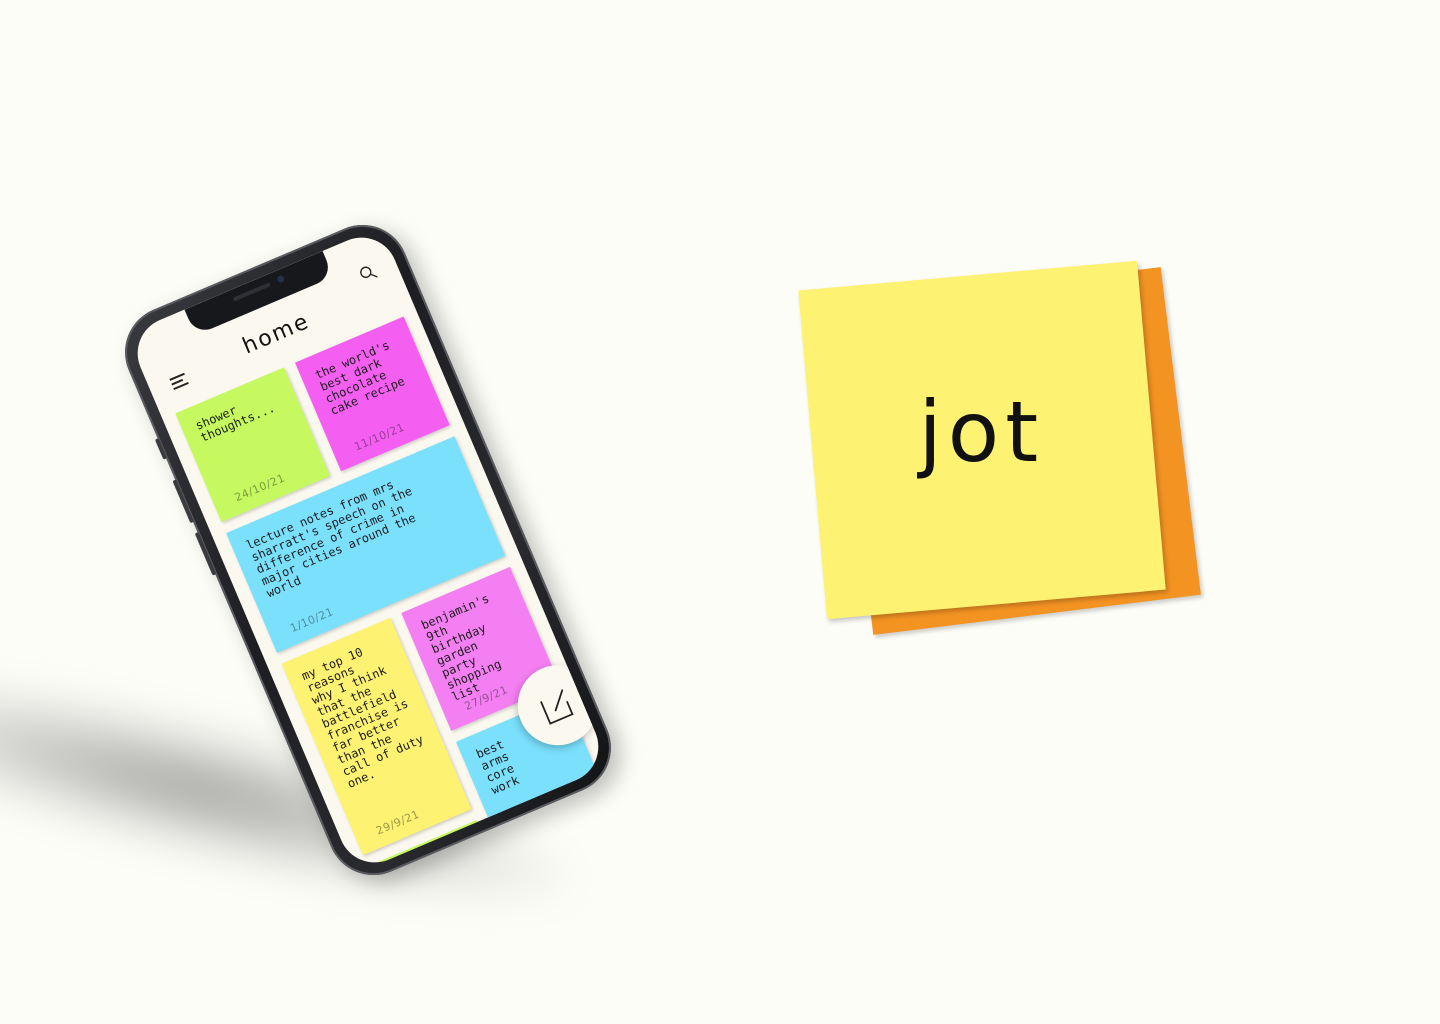 Image resolution: width=1440 pixels, height=1024 pixels. What do you see at coordinates (161, 448) in the screenshot?
I see `phone-silent-switch` at bounding box center [161, 448].